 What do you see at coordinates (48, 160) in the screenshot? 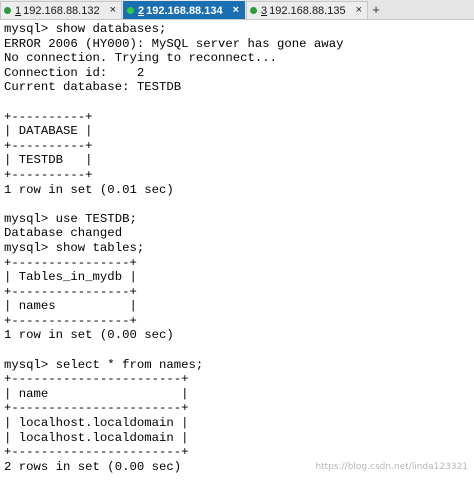
I see `terminal-line: | TESTDB |` at bounding box center [48, 160].